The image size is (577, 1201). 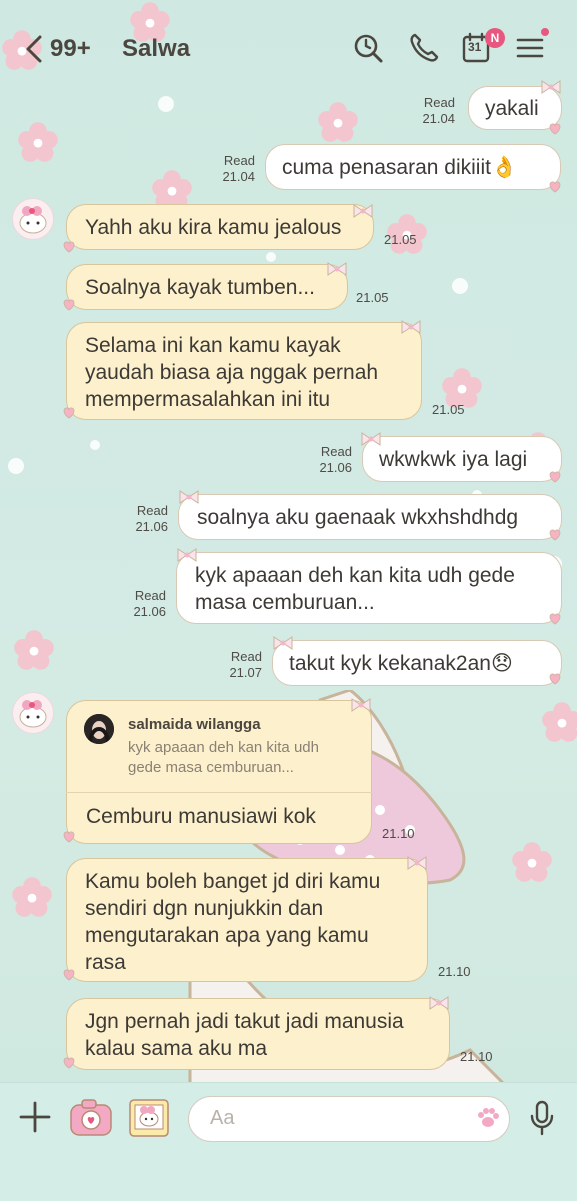 What do you see at coordinates (488, 1118) in the screenshot?
I see `paw-icon` at bounding box center [488, 1118].